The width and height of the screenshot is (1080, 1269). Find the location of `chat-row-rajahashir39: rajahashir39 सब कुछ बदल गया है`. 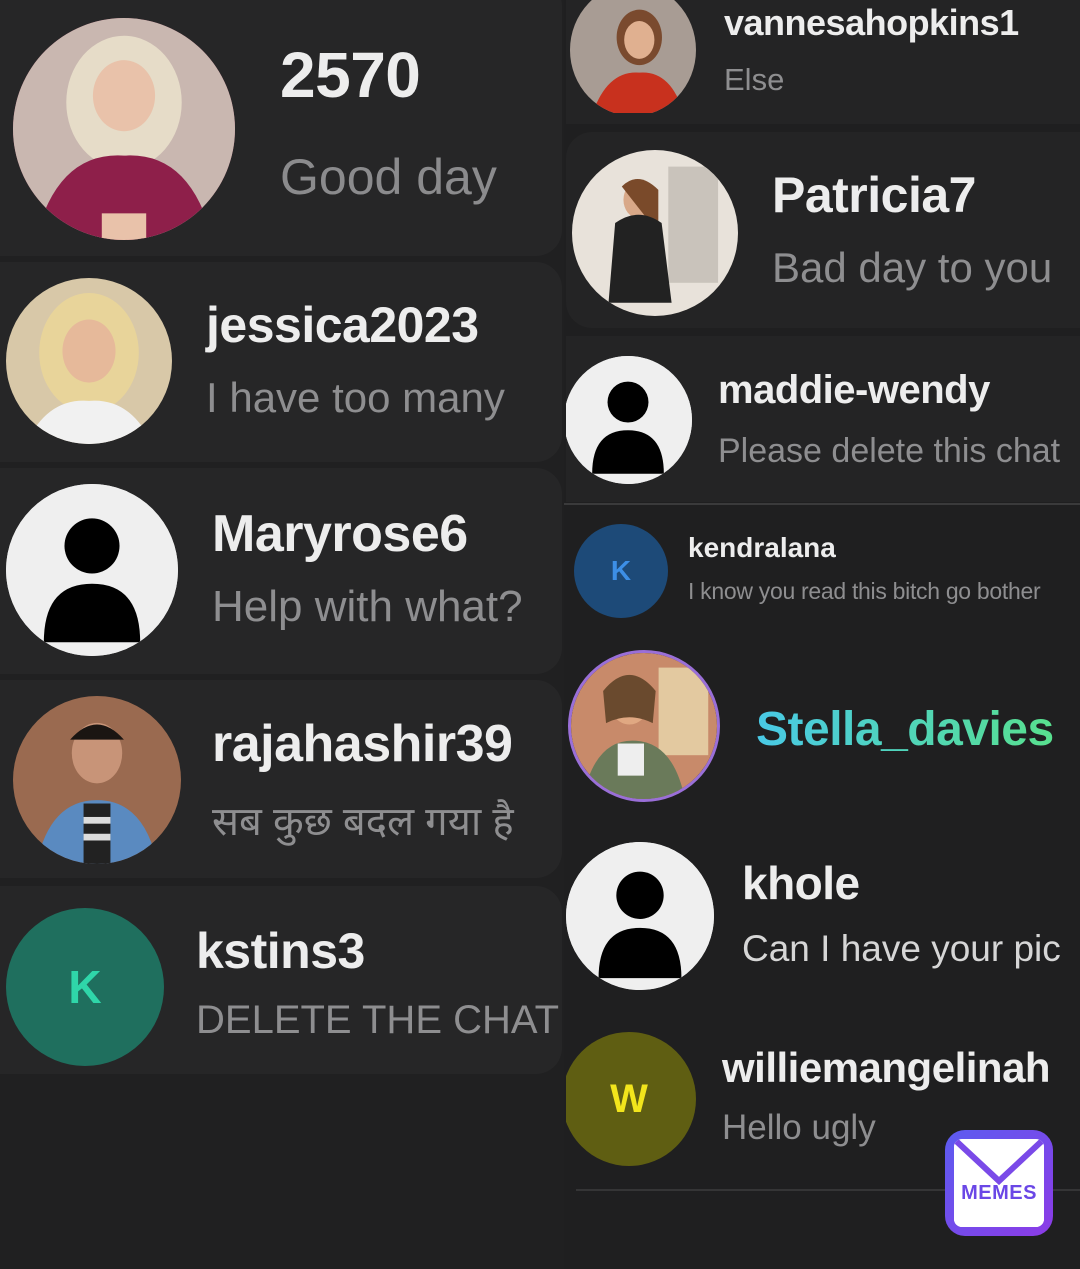

chat-row-rajahashir39: rajahashir39 सब कुछ बदल गया है is located at coordinates (281, 779).